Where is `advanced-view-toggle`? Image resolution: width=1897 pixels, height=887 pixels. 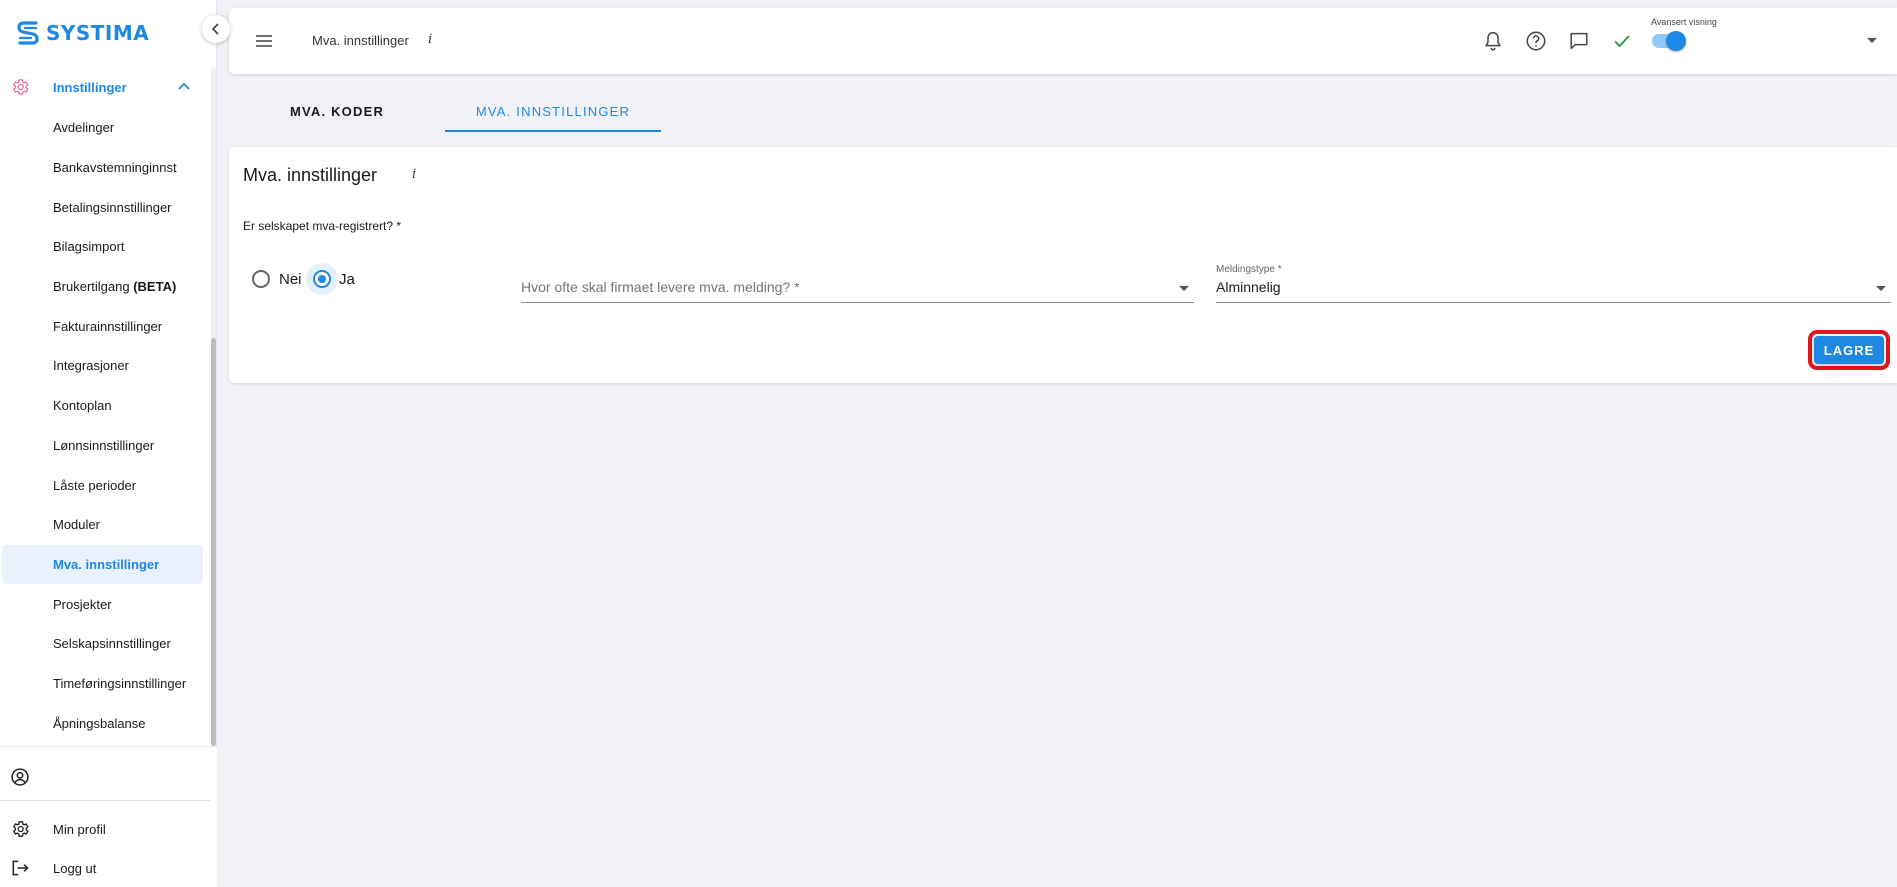 advanced-view-toggle is located at coordinates (1669, 41).